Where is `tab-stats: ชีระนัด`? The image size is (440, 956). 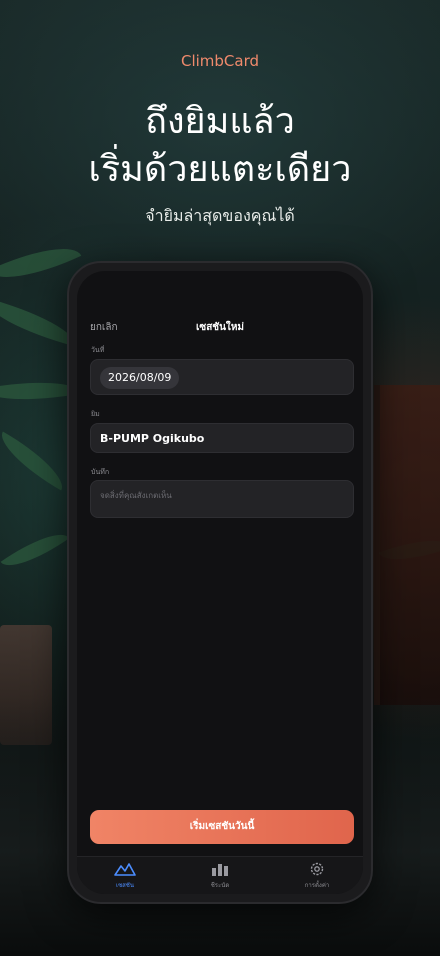 tab-stats: ชีระนัด is located at coordinates (220, 875).